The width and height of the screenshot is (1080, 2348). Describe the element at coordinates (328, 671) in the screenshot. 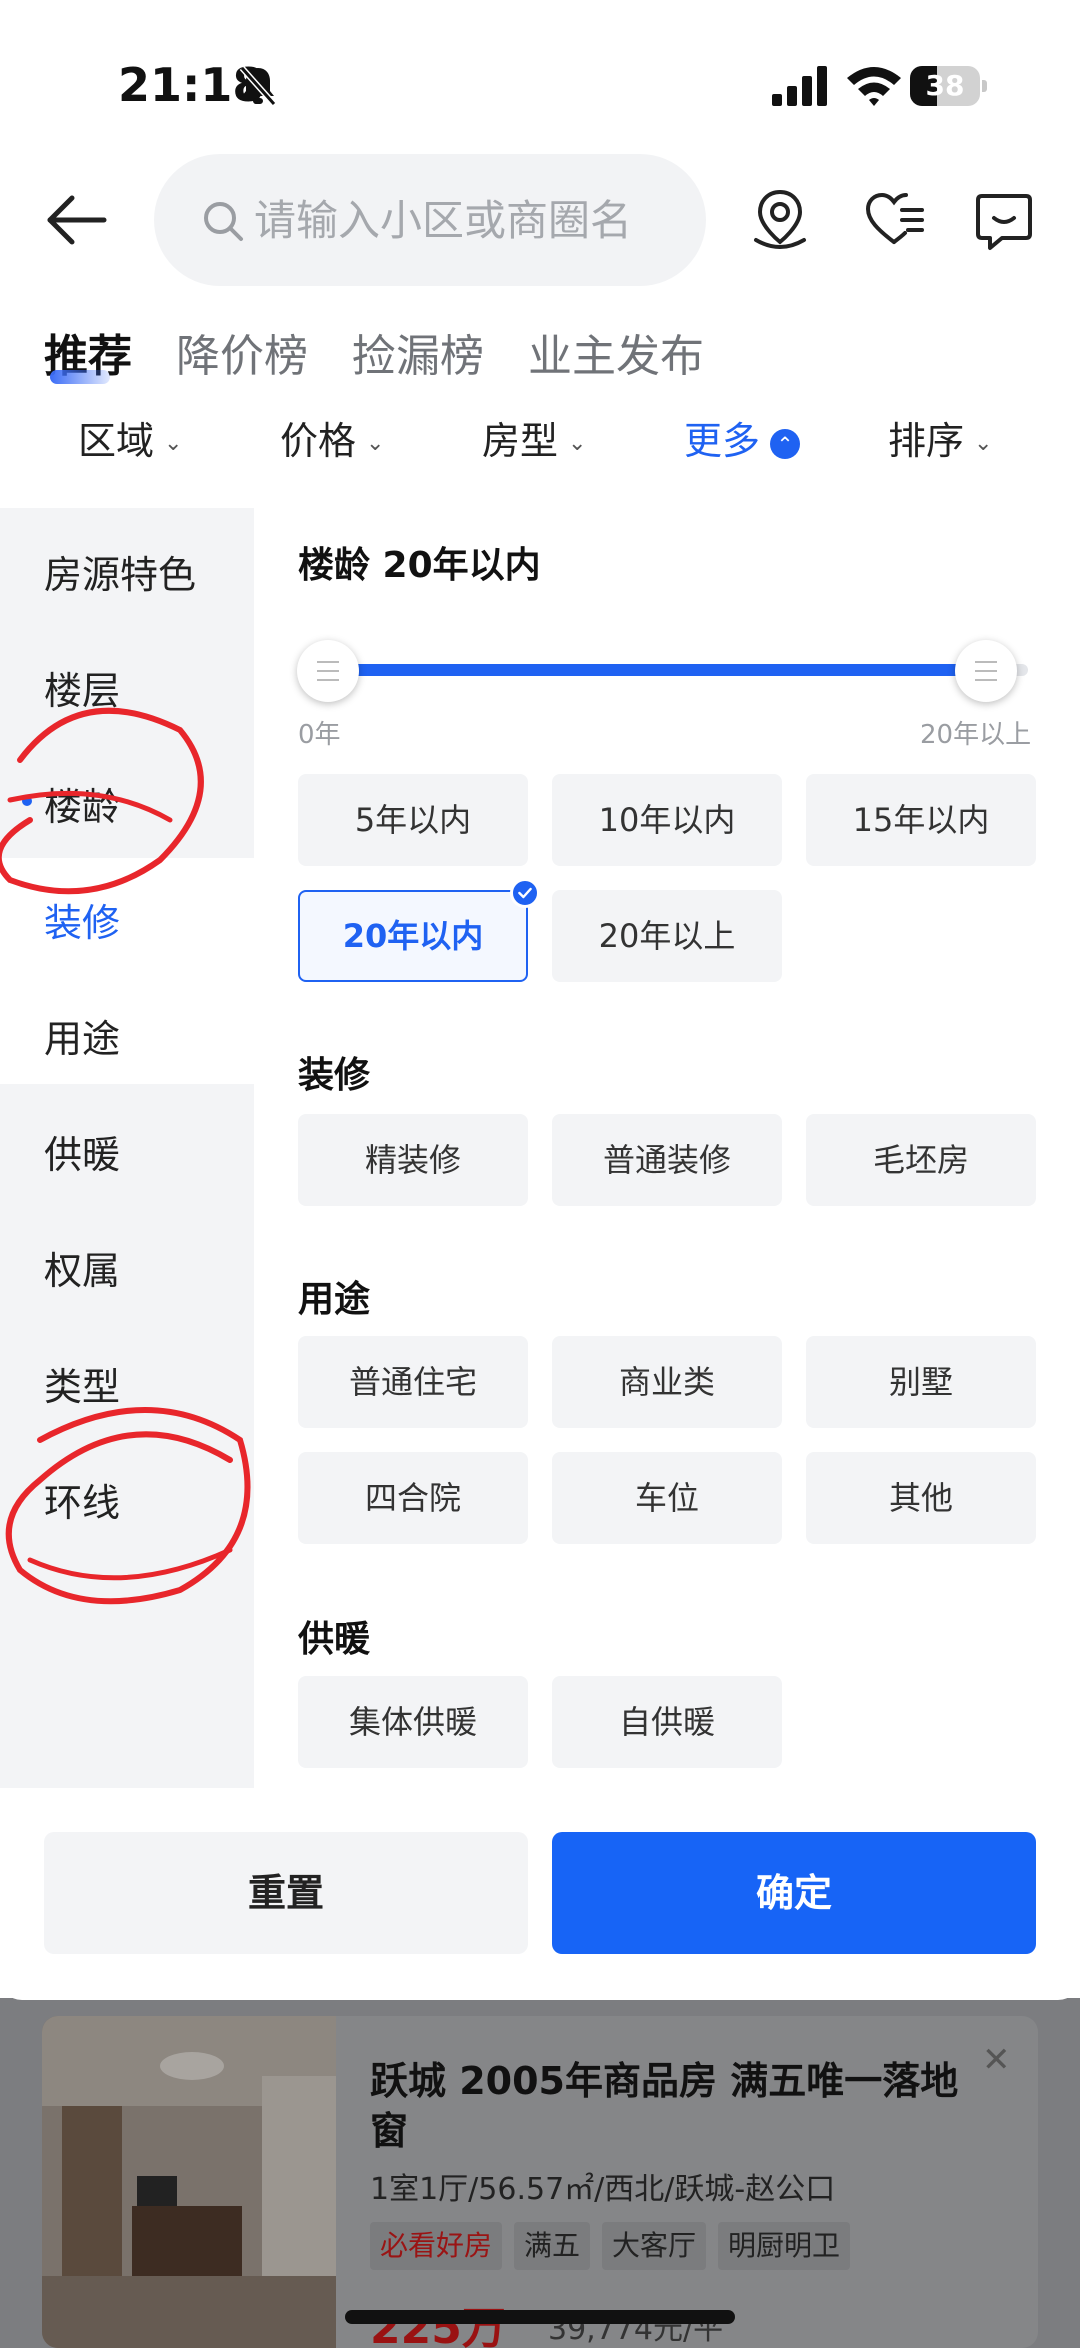

I see `slider-handle-min` at that location.